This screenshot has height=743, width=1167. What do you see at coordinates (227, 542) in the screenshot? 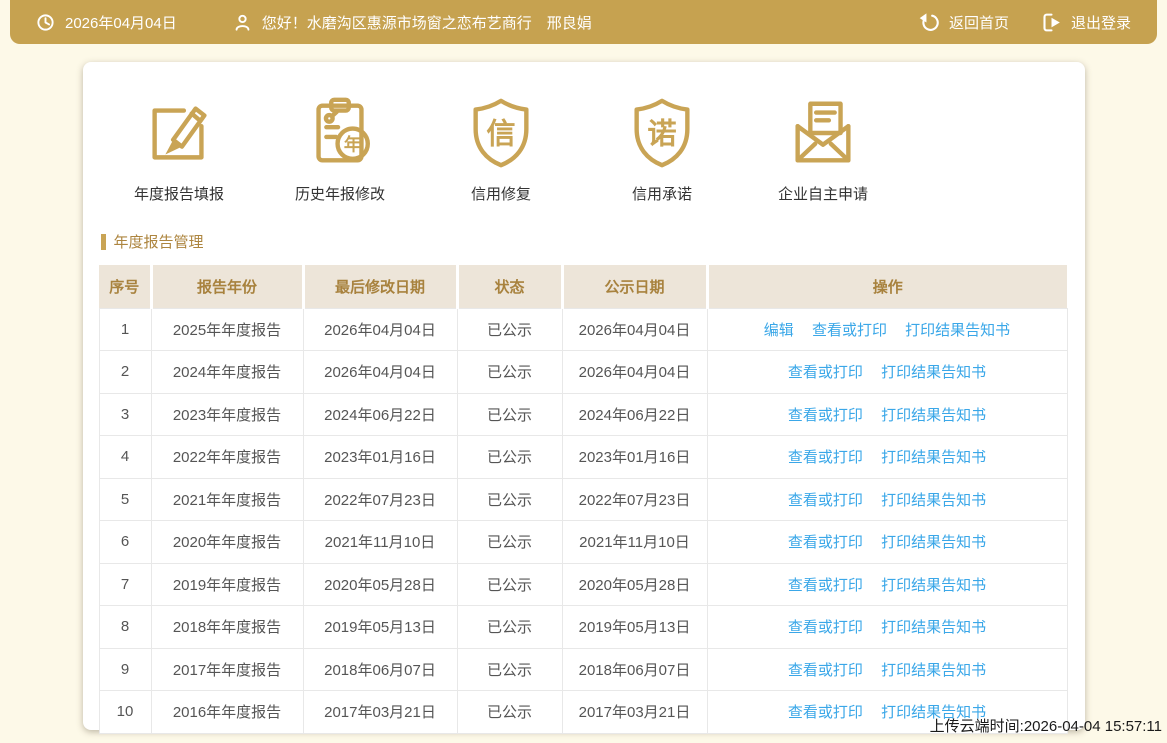
I see `cell-year: 2020年年度报告` at bounding box center [227, 542].